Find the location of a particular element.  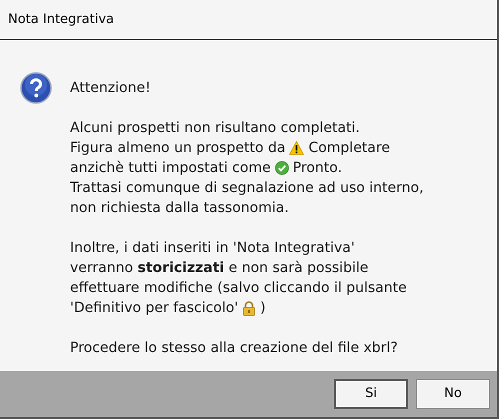

message-text: Inoltre, i dati inseriti in 'Nota Integrativa' is located at coordinates (212, 248).